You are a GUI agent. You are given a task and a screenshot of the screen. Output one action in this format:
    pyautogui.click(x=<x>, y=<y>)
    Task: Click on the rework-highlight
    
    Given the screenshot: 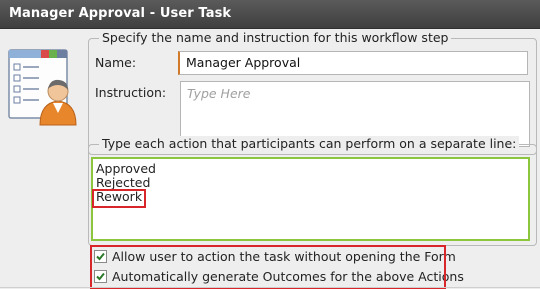 What is the action you would take?
    pyautogui.click(x=119, y=198)
    